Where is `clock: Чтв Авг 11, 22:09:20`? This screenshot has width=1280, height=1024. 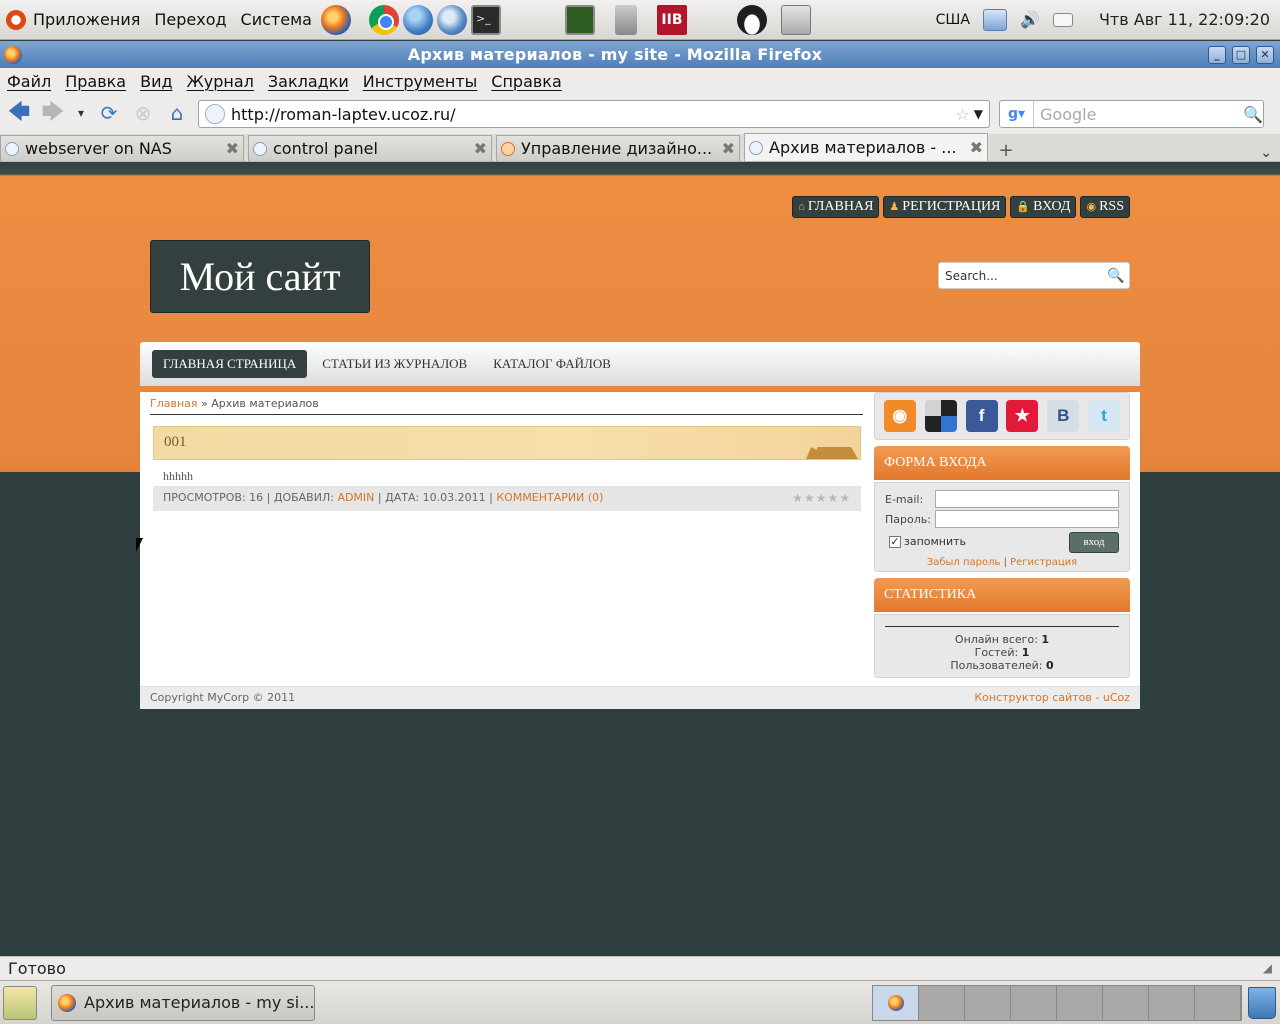 clock: Чтв Авг 11, 22:09:20 is located at coordinates (1179, 19).